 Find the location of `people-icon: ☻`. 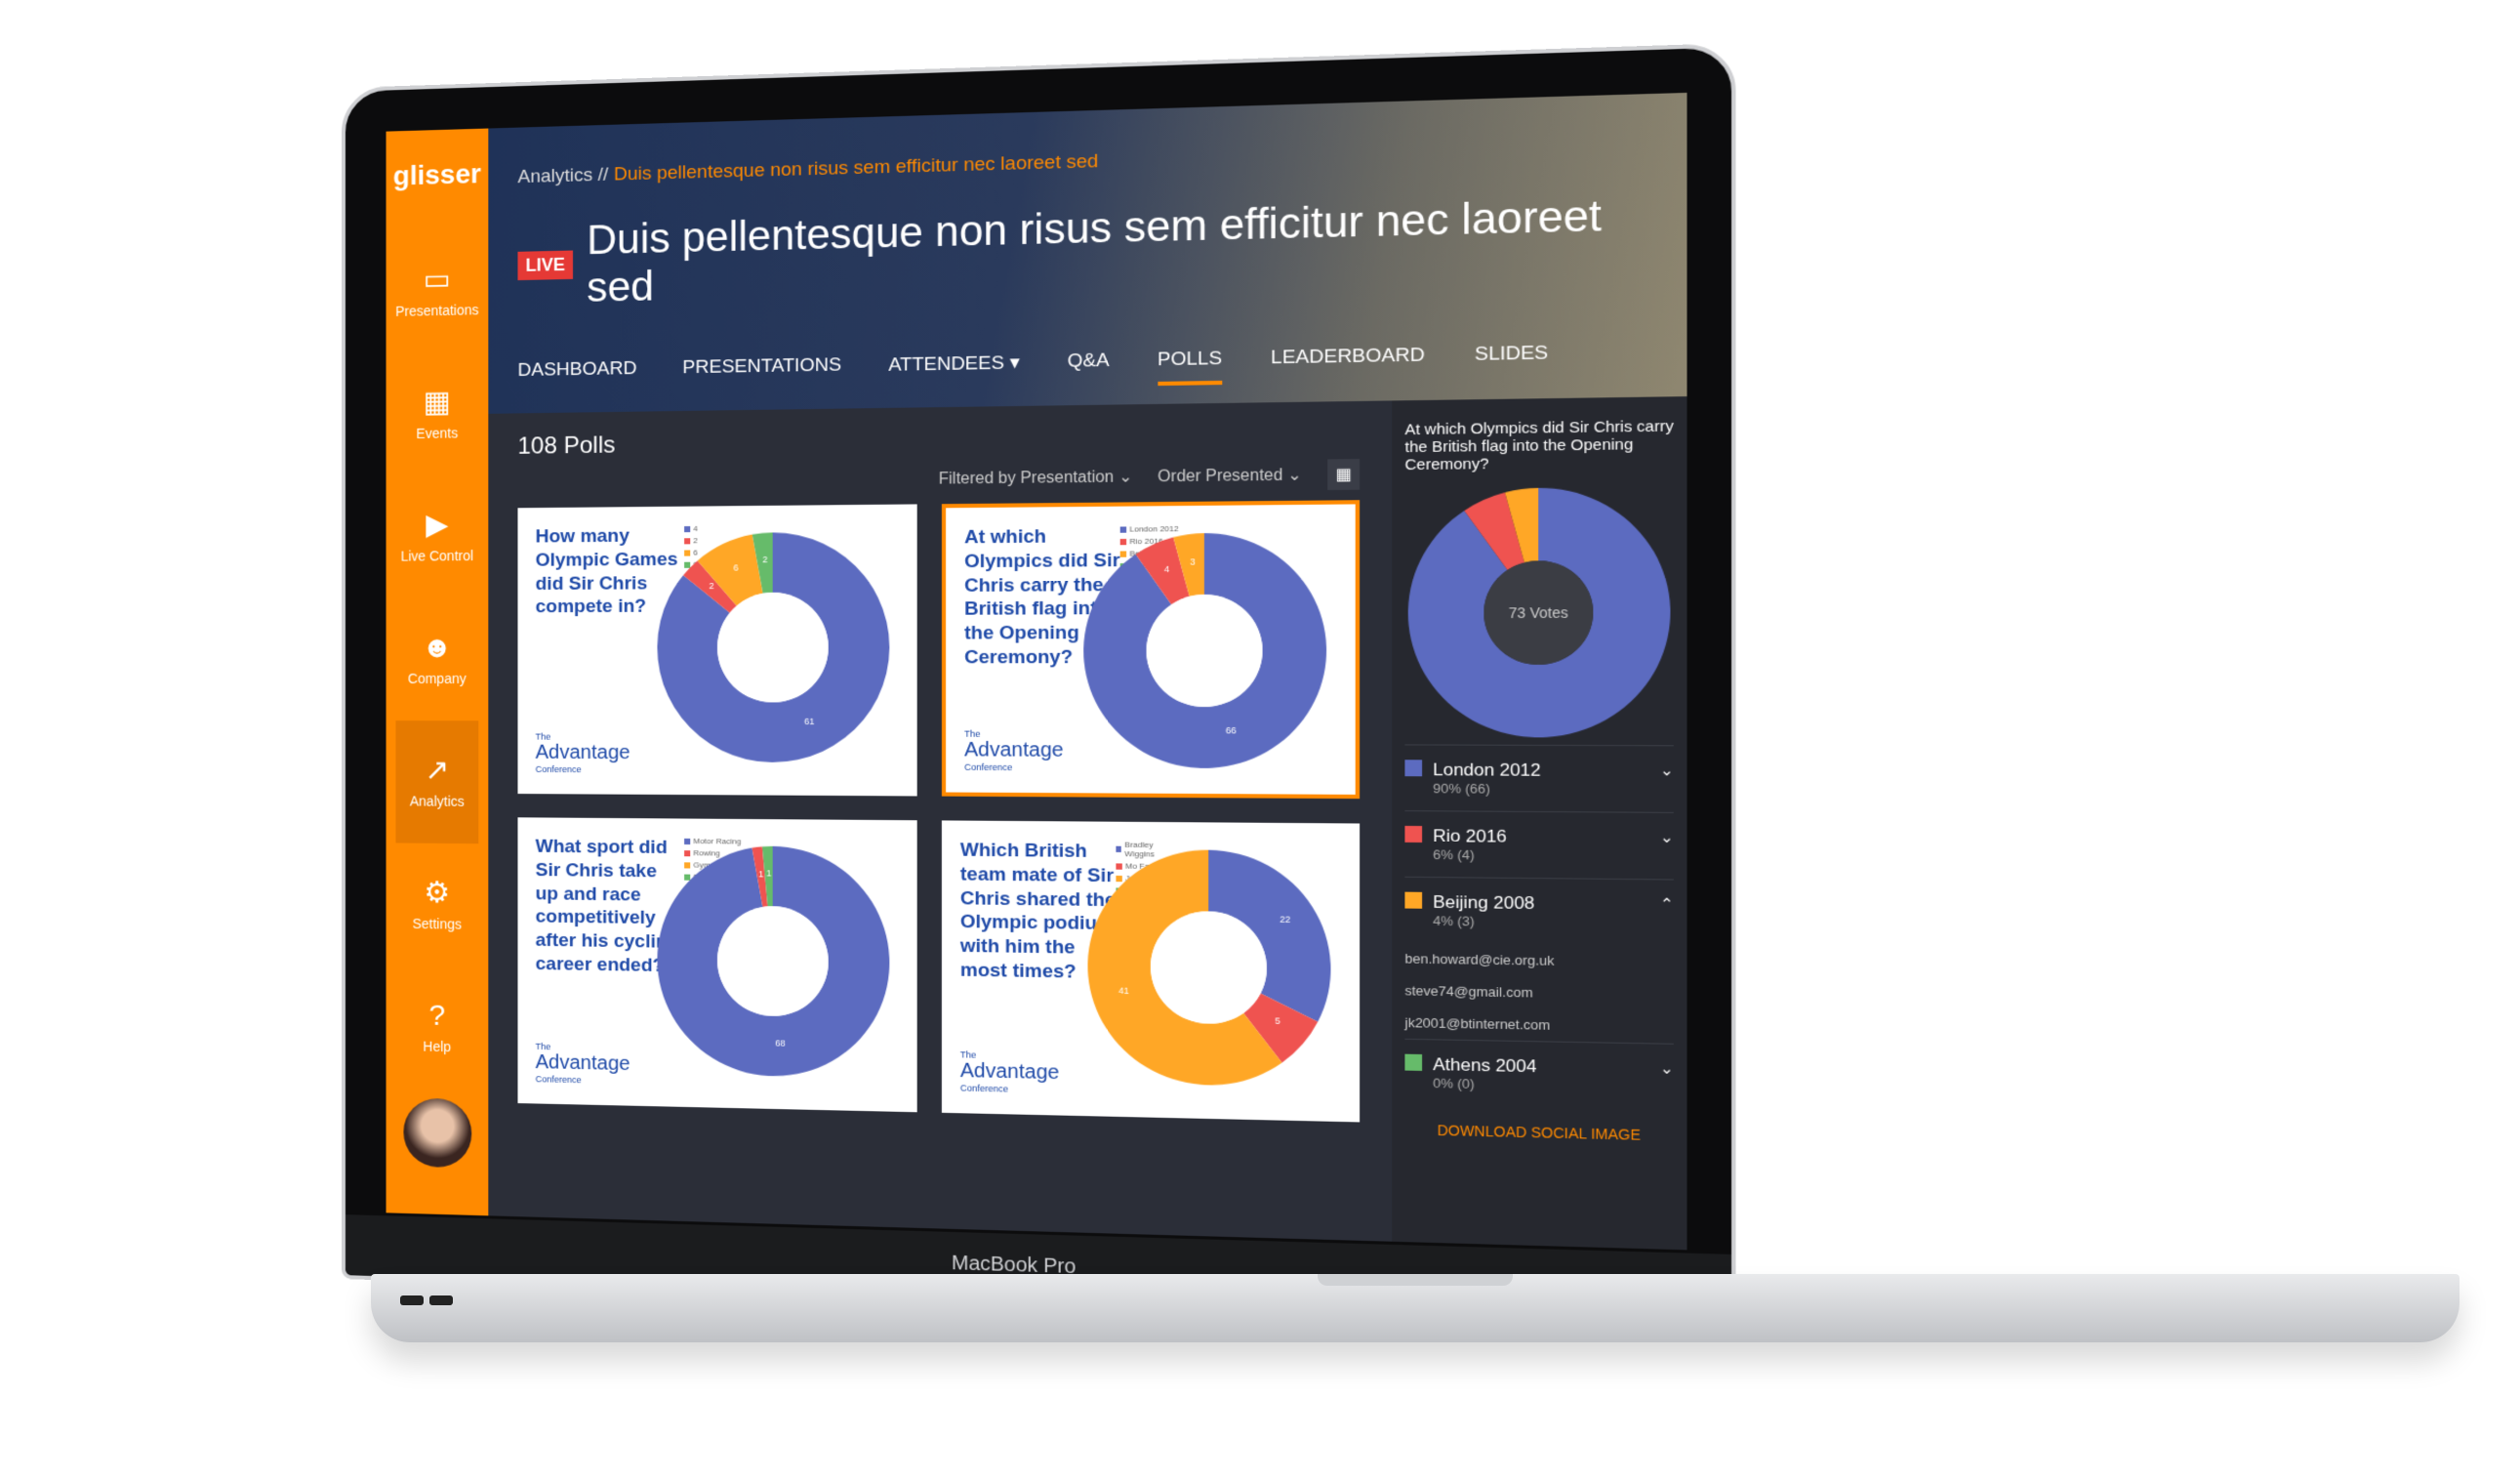

people-icon: ☻ is located at coordinates (437, 647).